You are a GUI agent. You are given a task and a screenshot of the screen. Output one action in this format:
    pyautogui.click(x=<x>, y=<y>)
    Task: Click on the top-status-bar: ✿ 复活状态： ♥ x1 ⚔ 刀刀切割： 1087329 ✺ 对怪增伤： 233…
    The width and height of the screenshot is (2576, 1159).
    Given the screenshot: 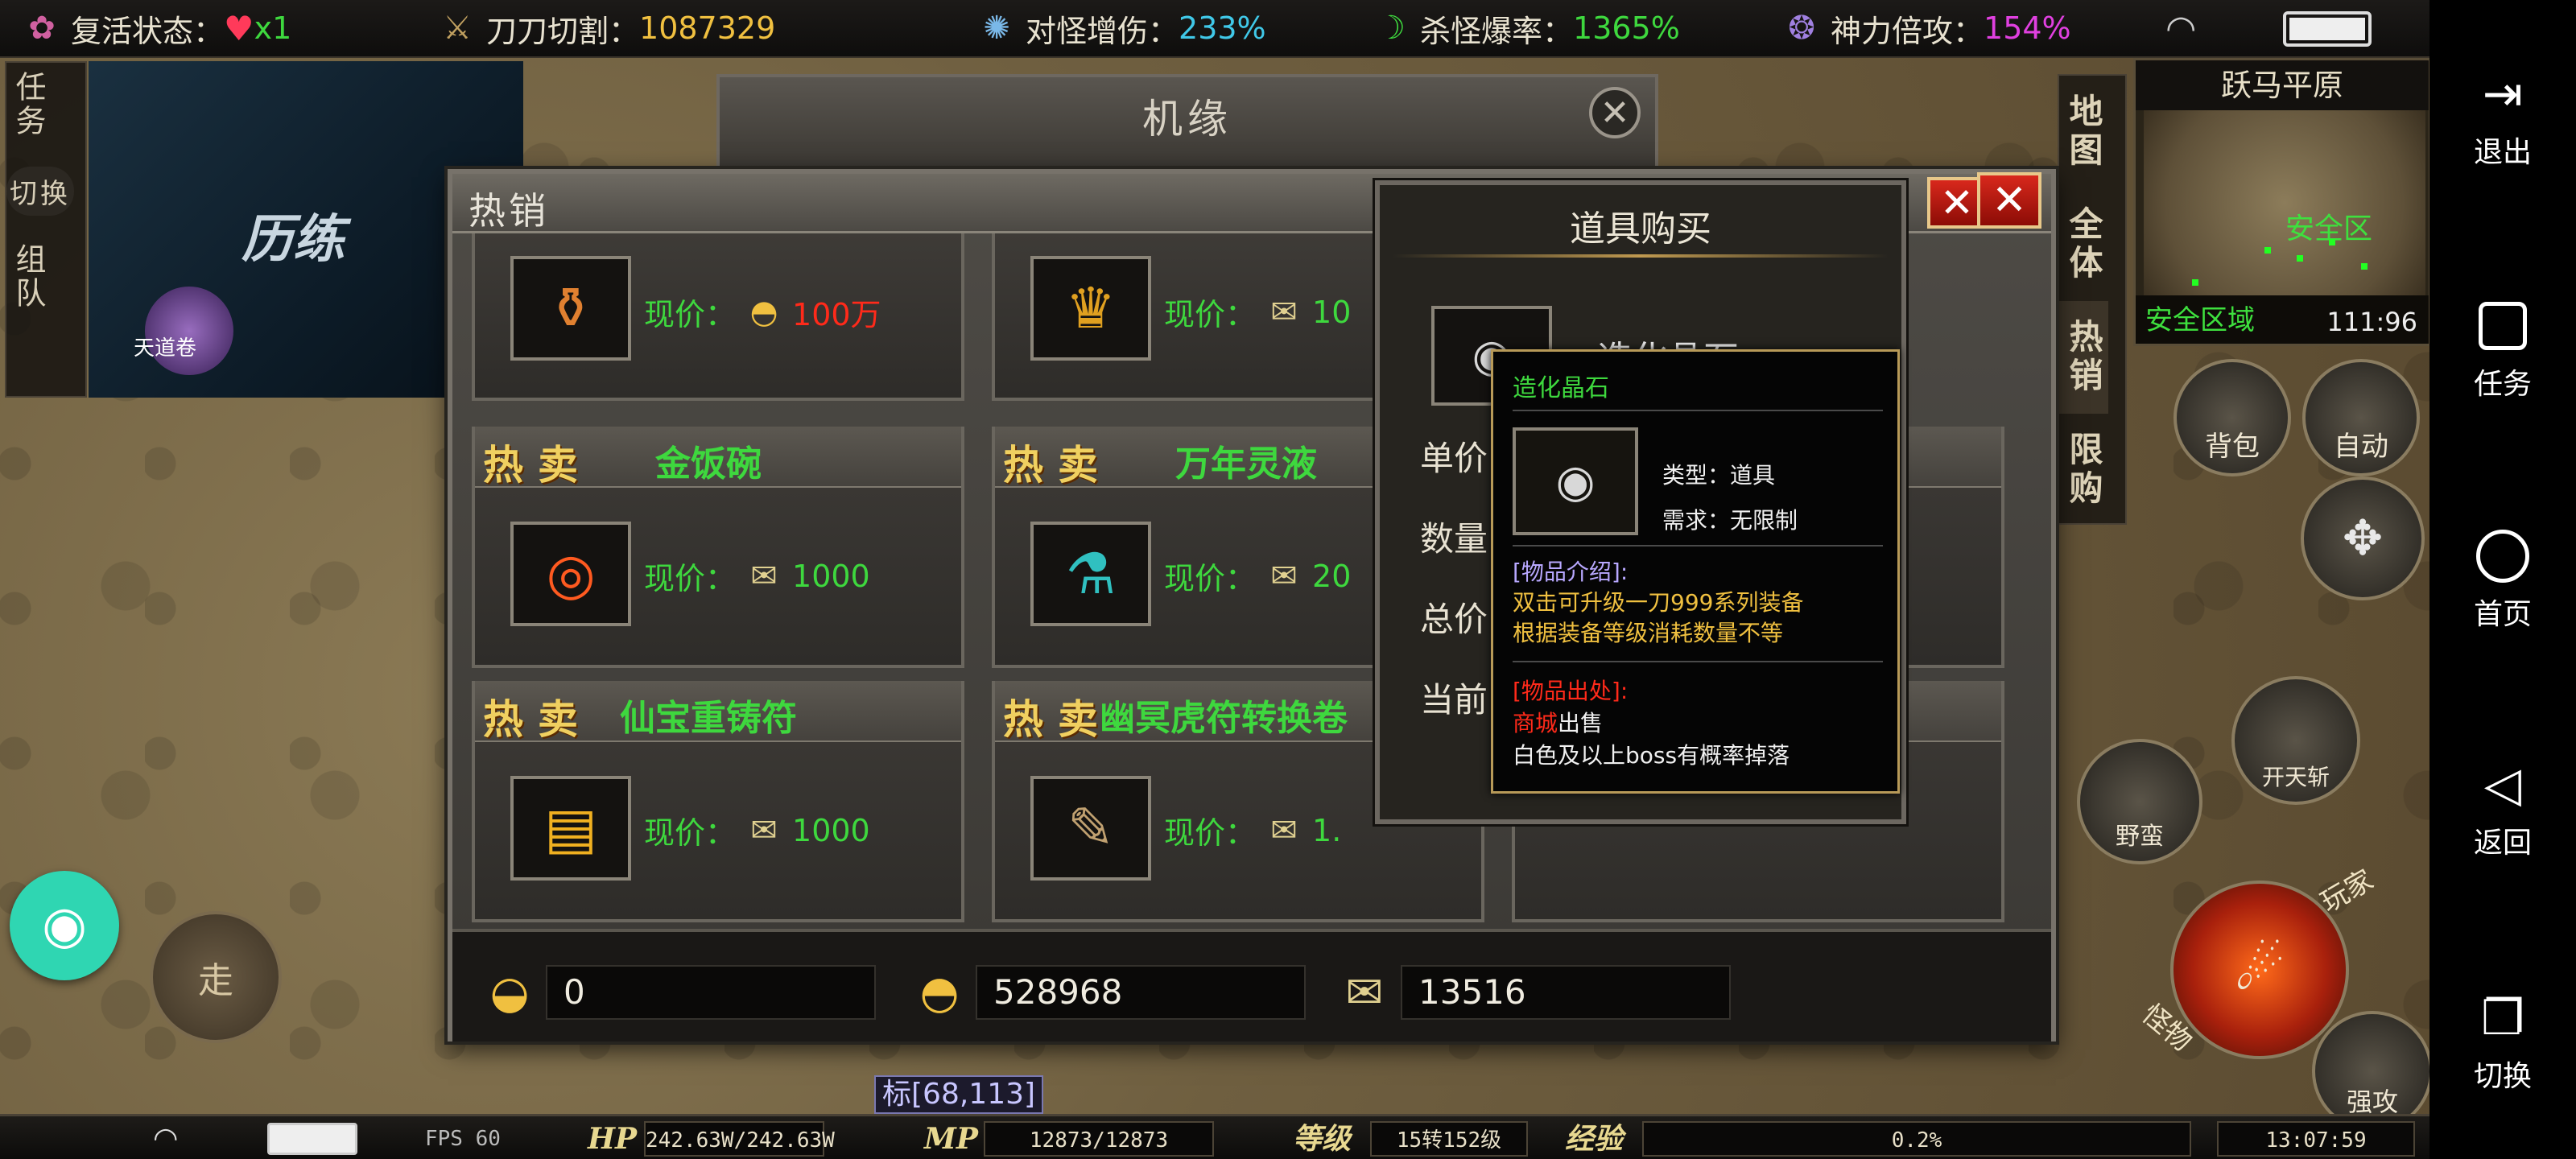 What is the action you would take?
    pyautogui.click(x=1214, y=29)
    